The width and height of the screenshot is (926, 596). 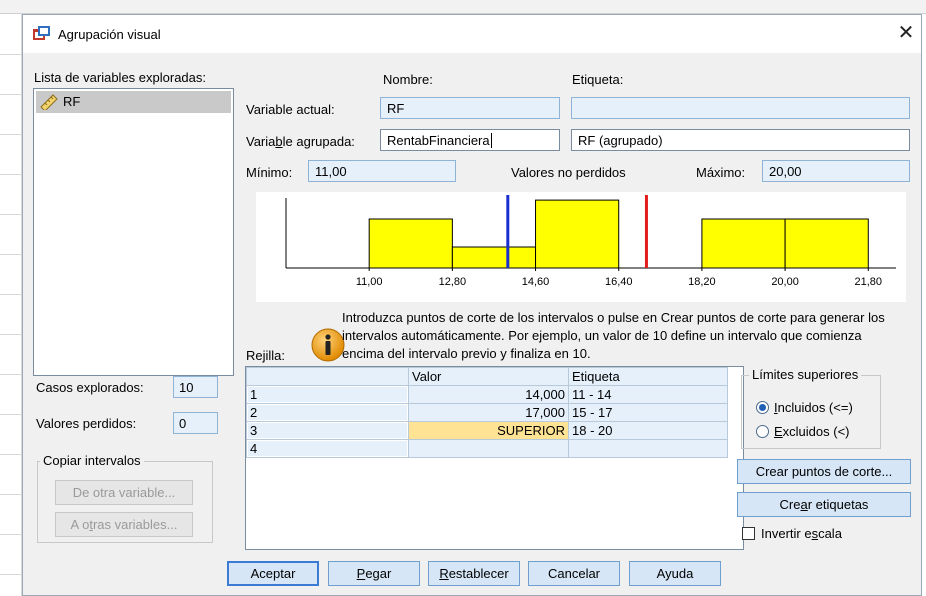 What do you see at coordinates (702, 282) in the screenshot?
I see `x-tick-label: 18,20` at bounding box center [702, 282].